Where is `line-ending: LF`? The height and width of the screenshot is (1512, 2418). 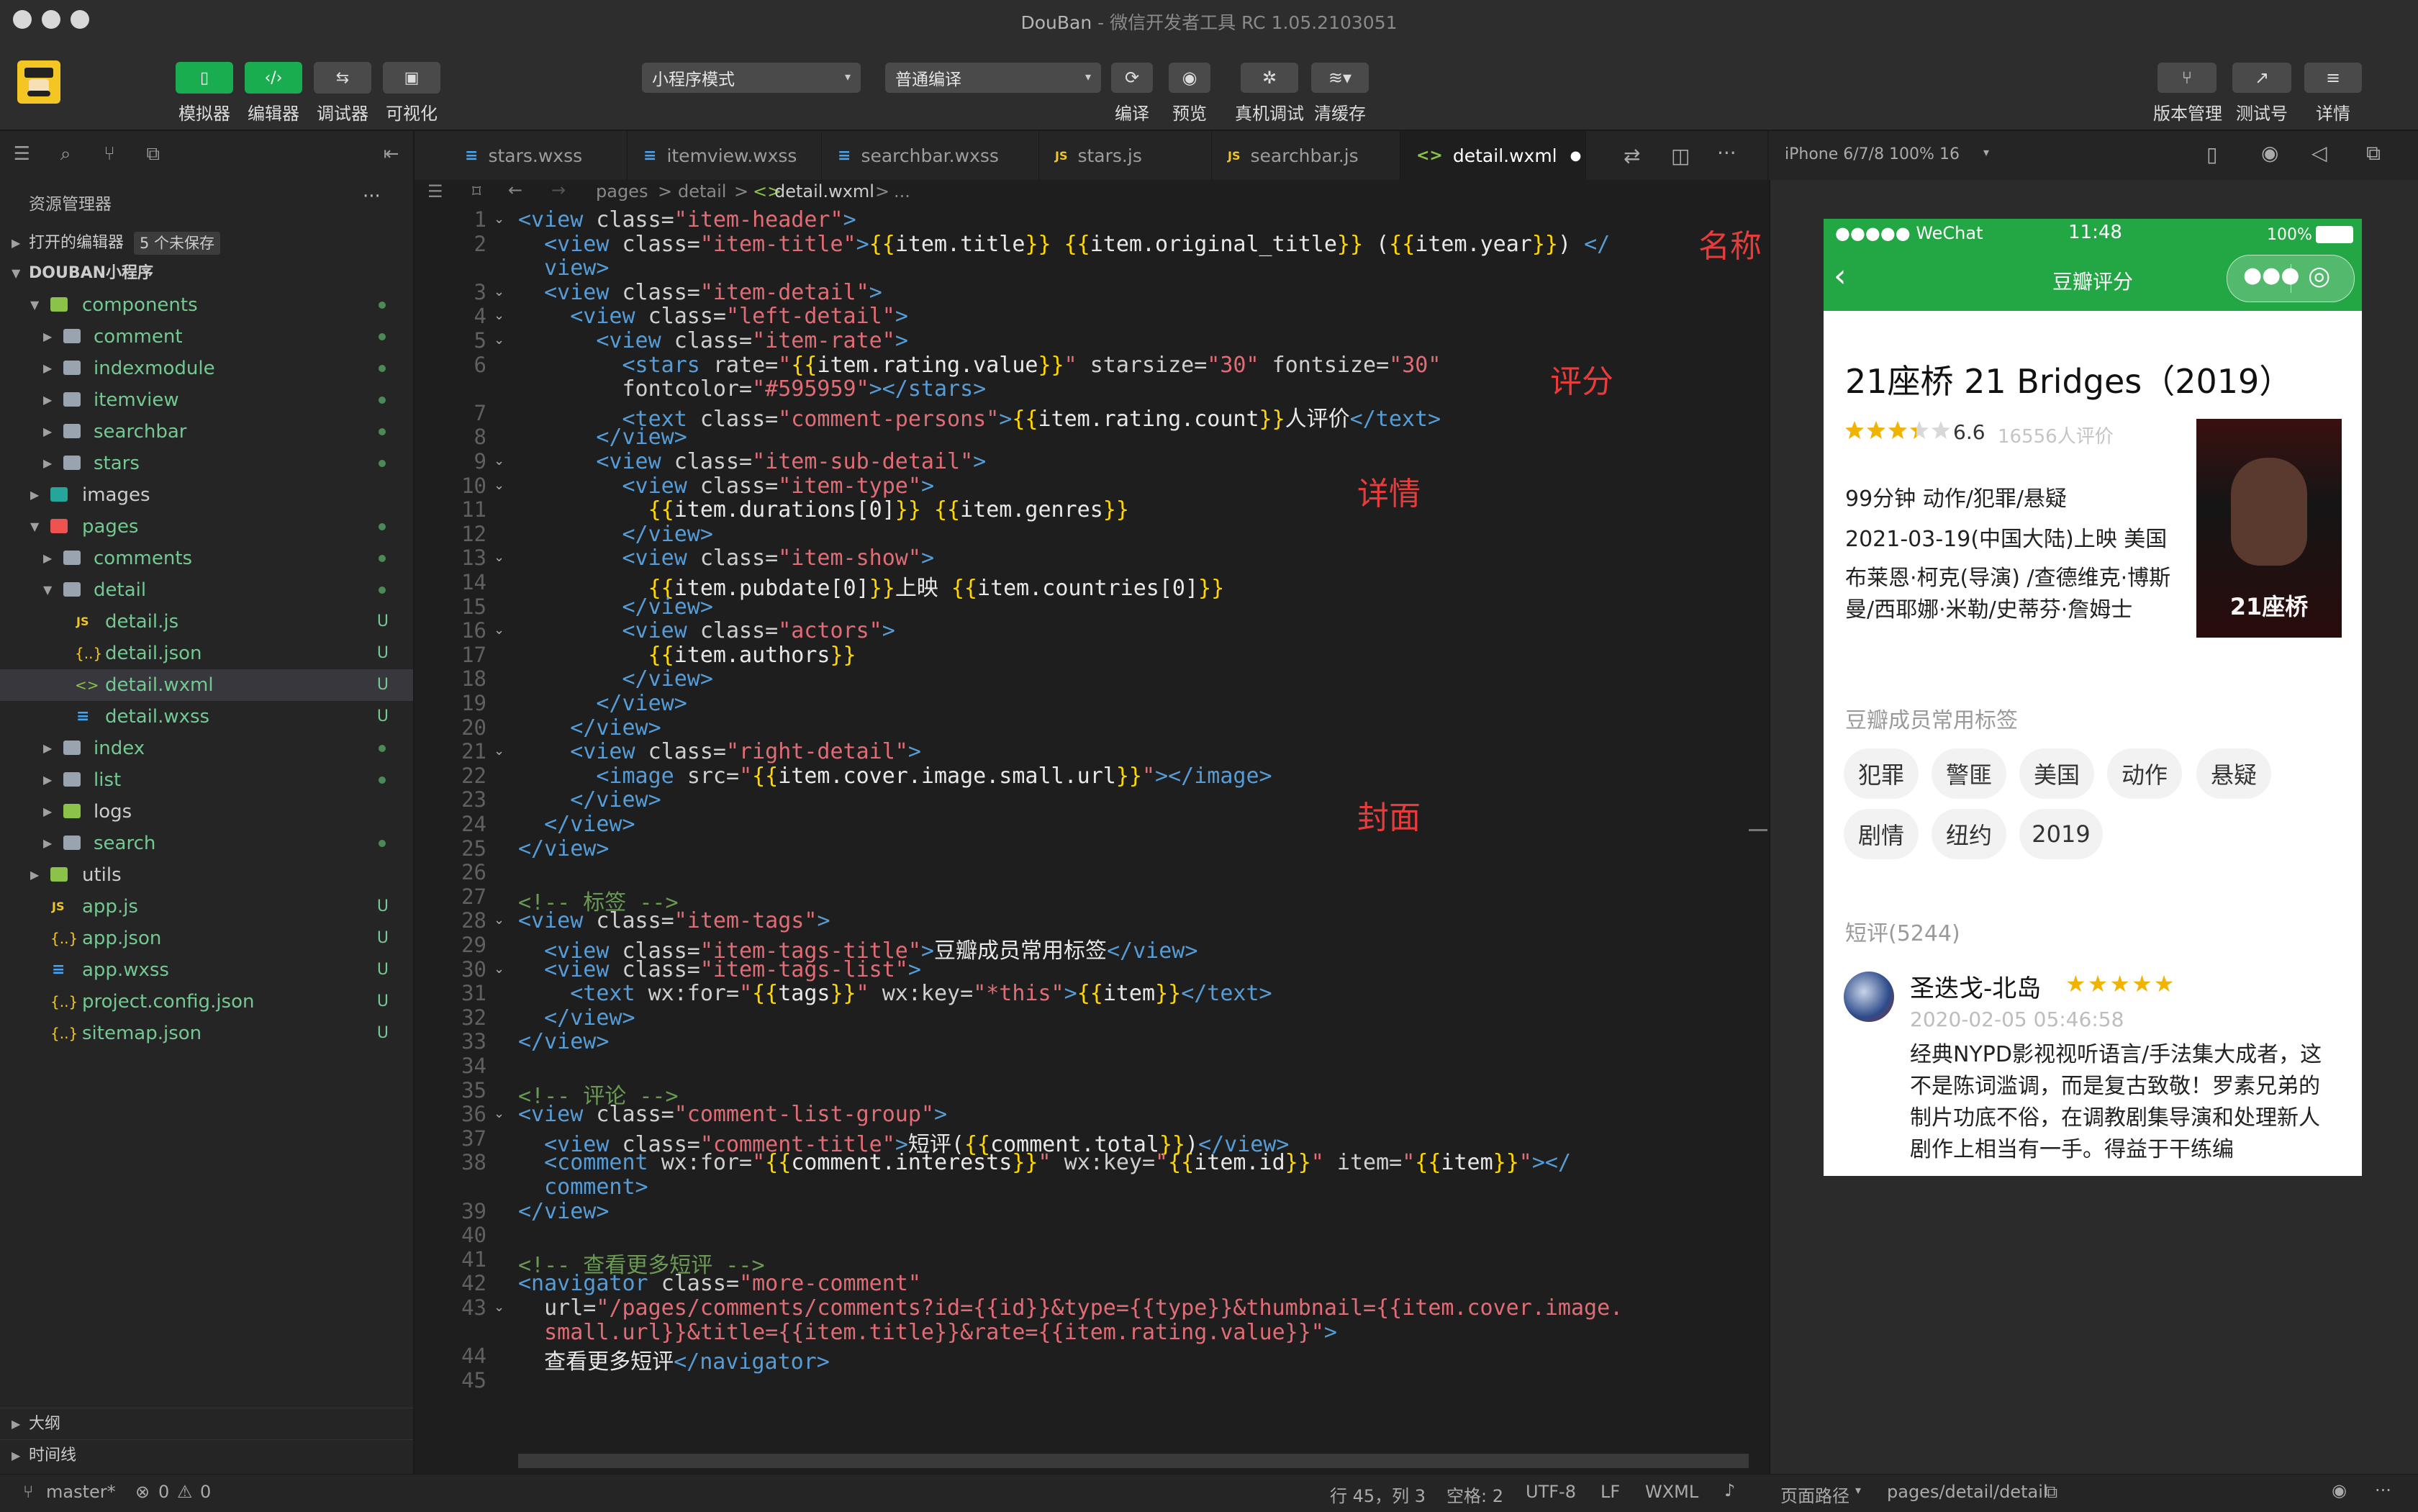 line-ending: LF is located at coordinates (1610, 1492).